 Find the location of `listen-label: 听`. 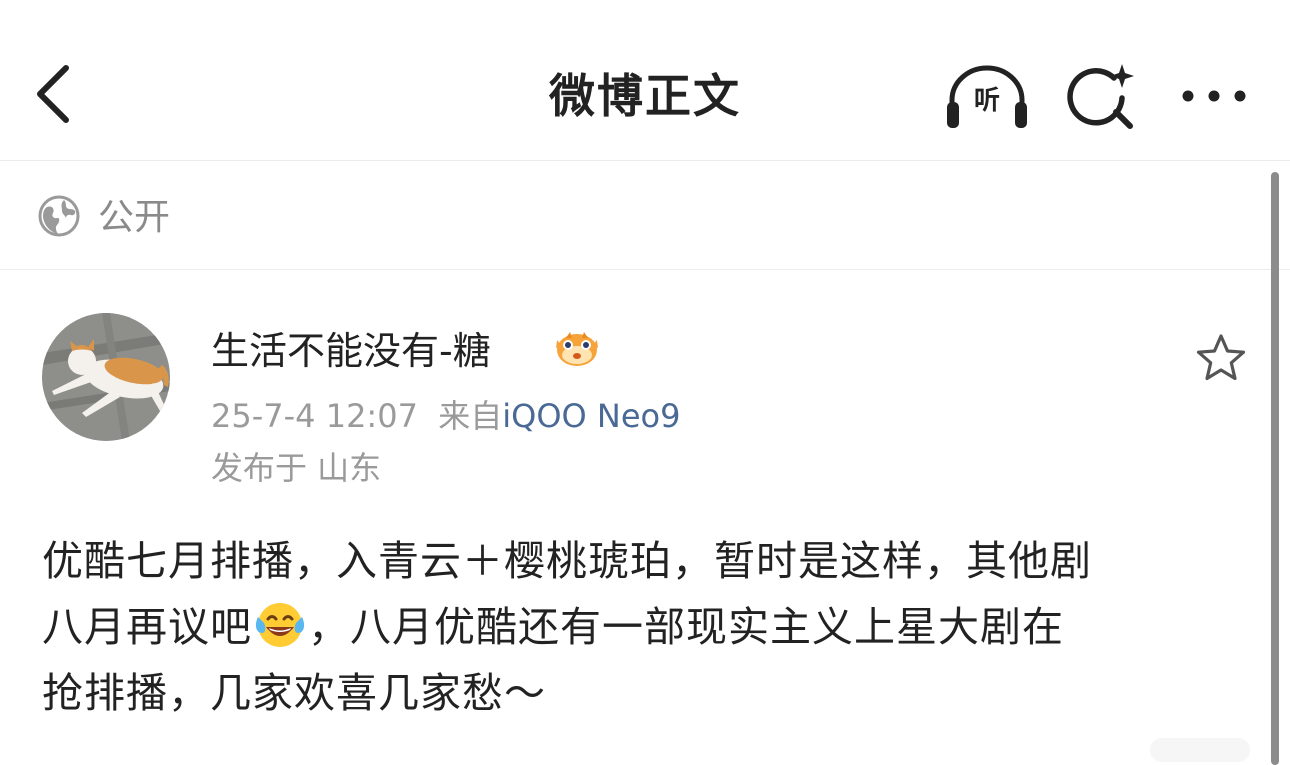

listen-label: 听 is located at coordinates (986, 101).